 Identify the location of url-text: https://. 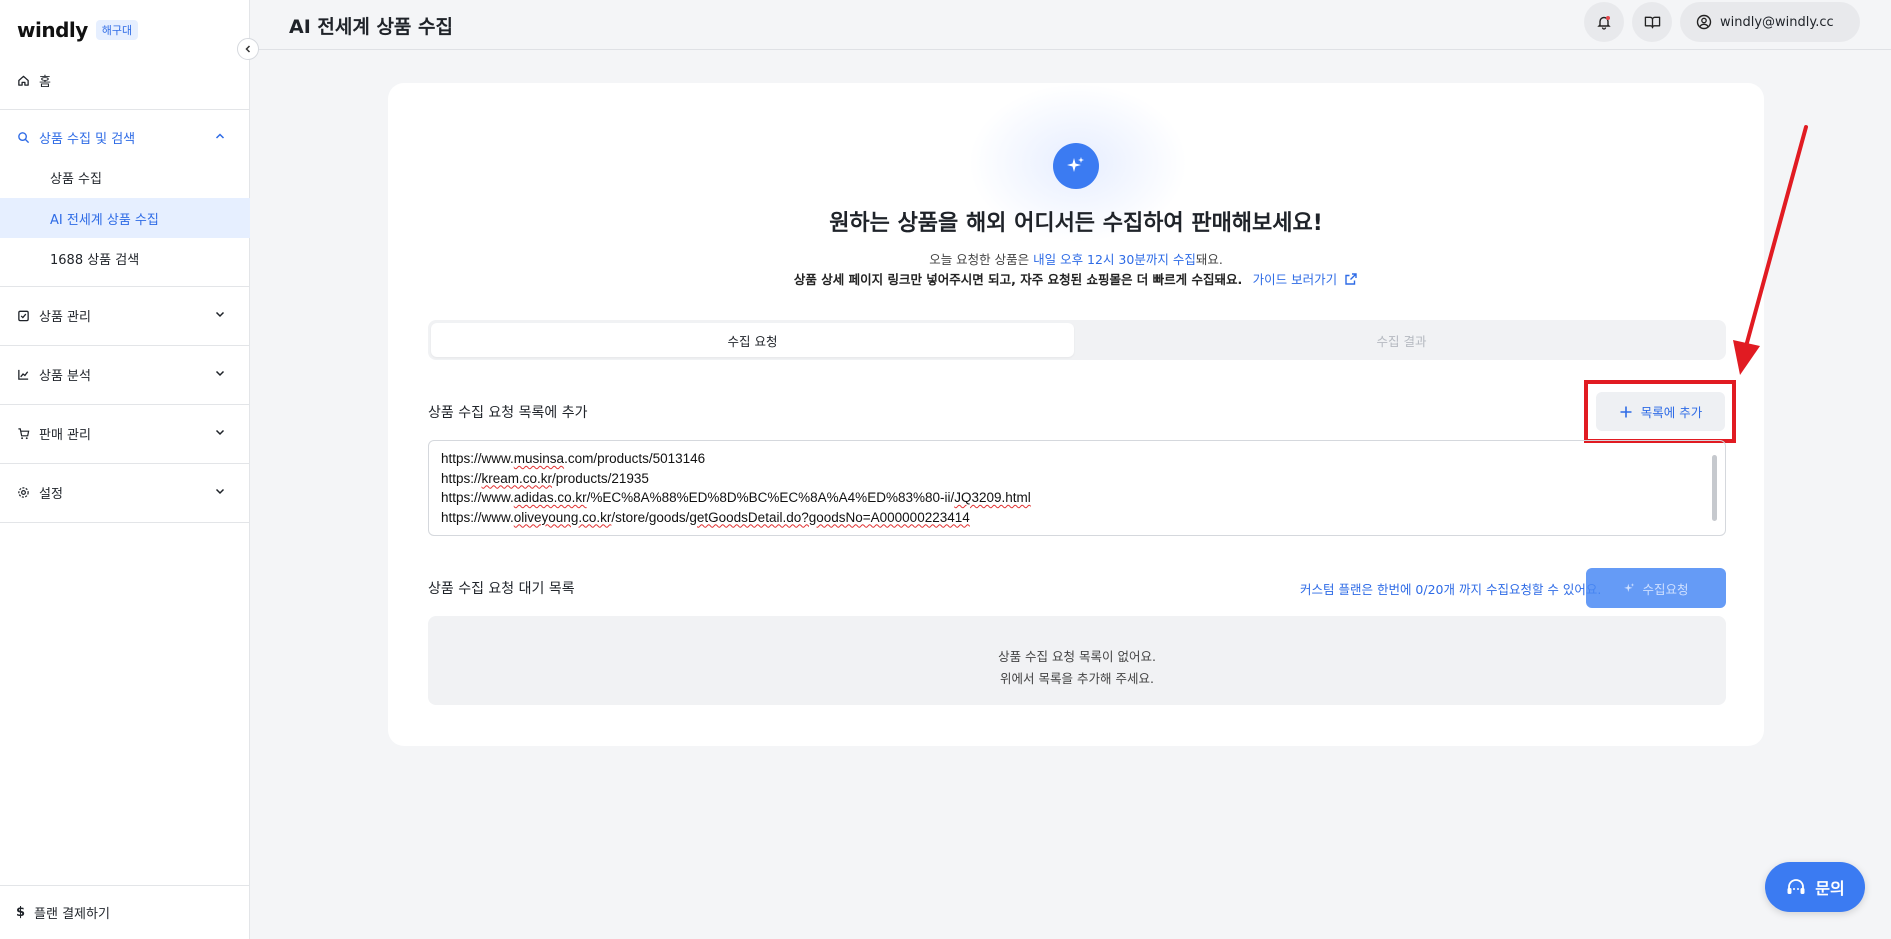
(461, 478).